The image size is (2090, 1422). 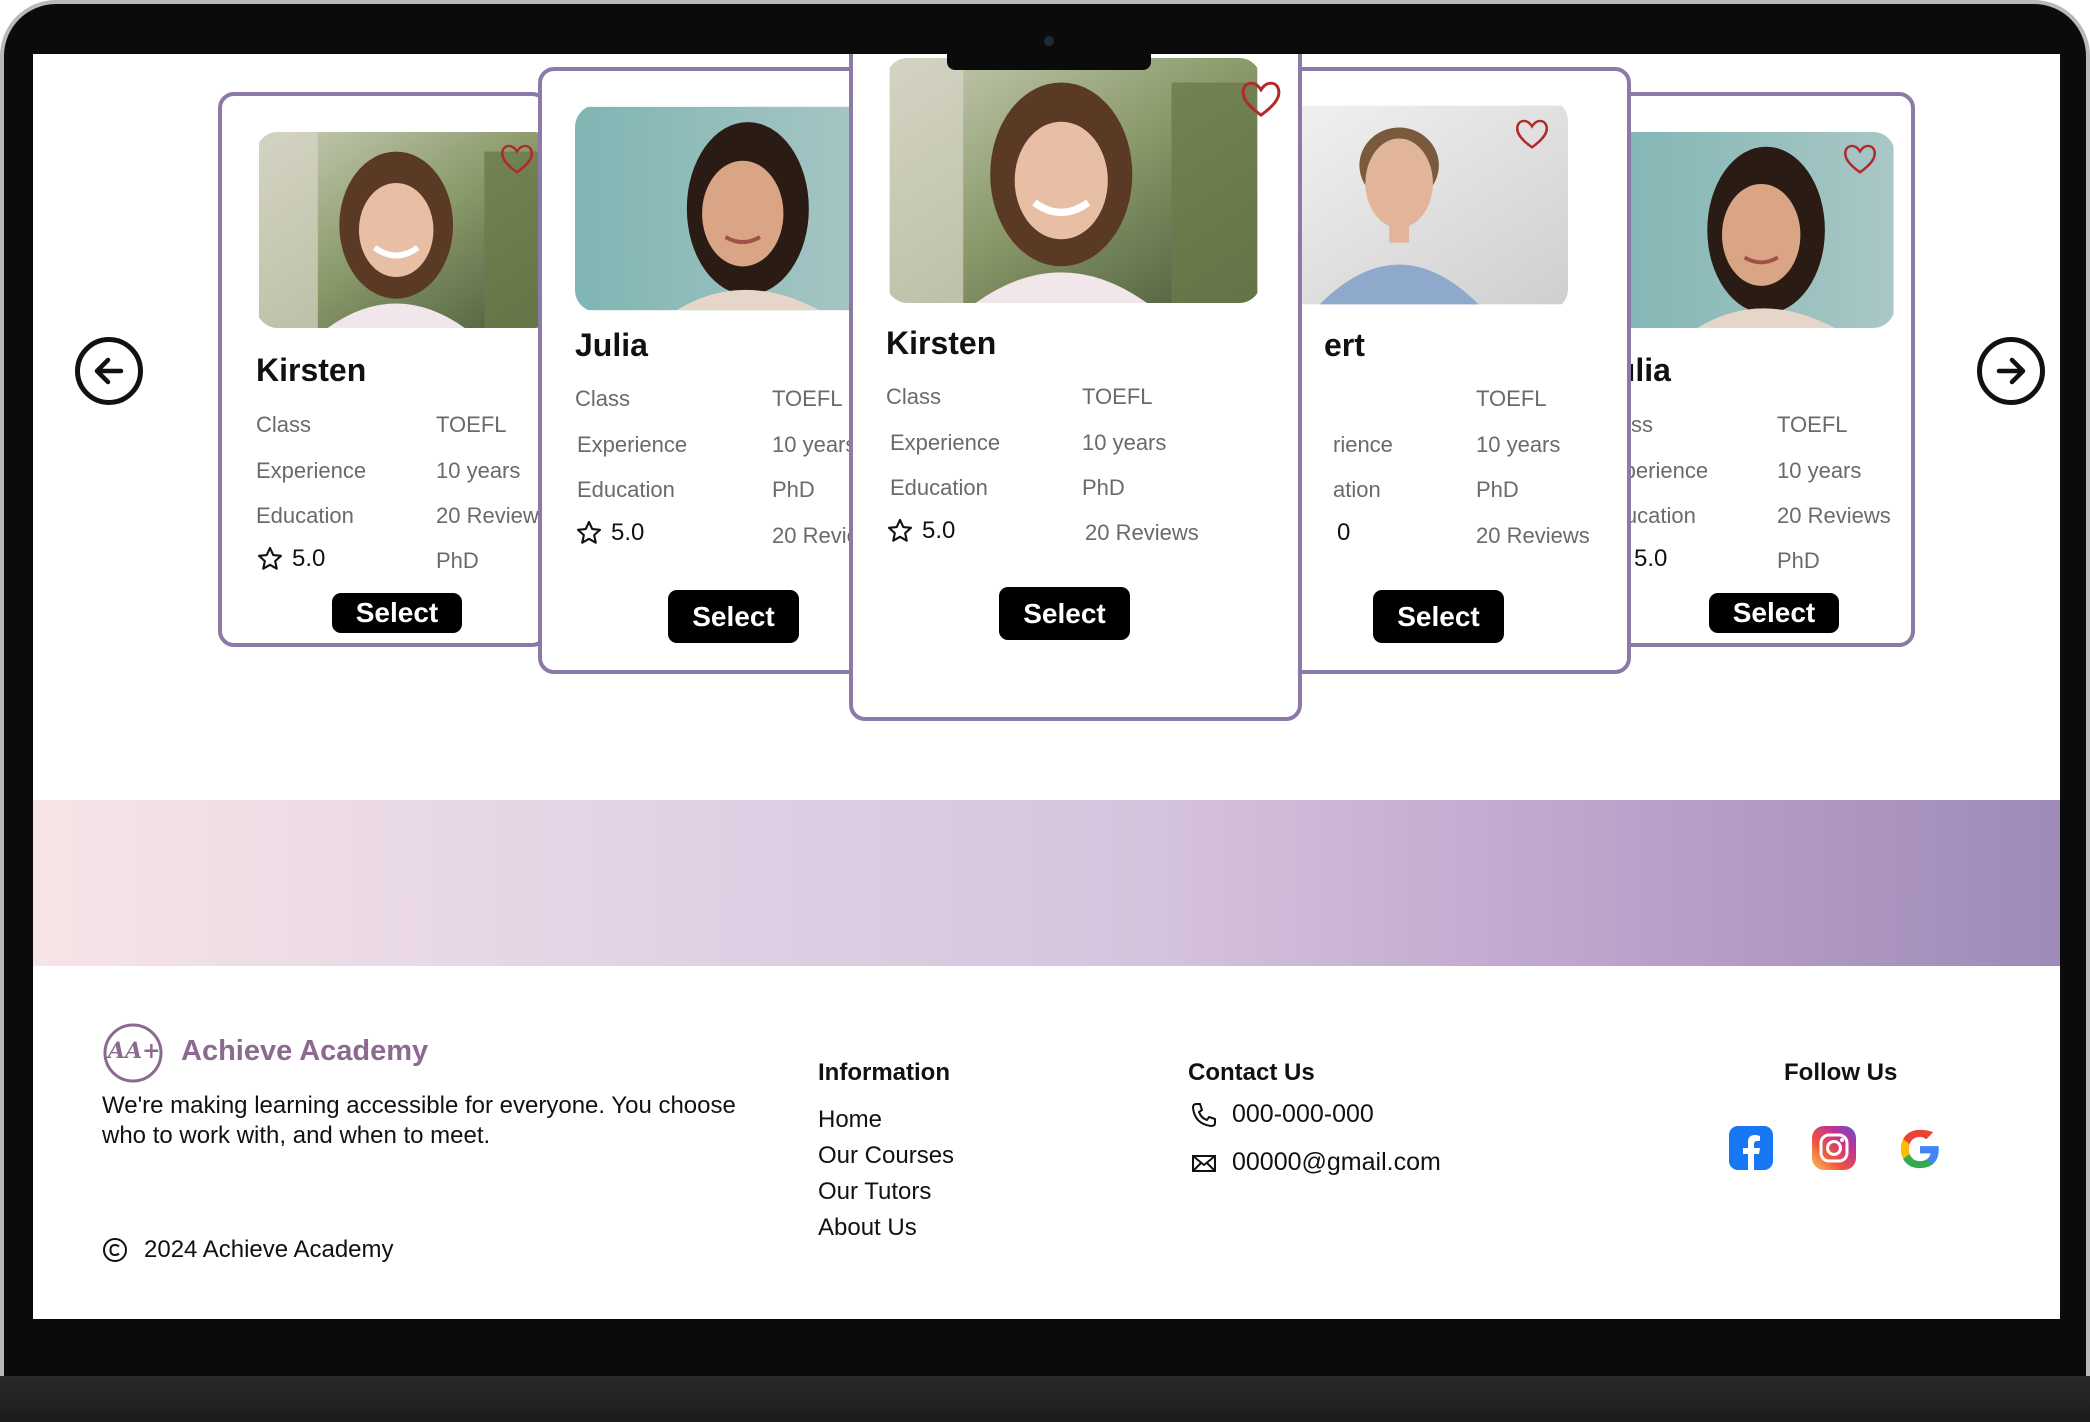 I want to click on contact-phone: 000-000-000, so click(x=1282, y=1114).